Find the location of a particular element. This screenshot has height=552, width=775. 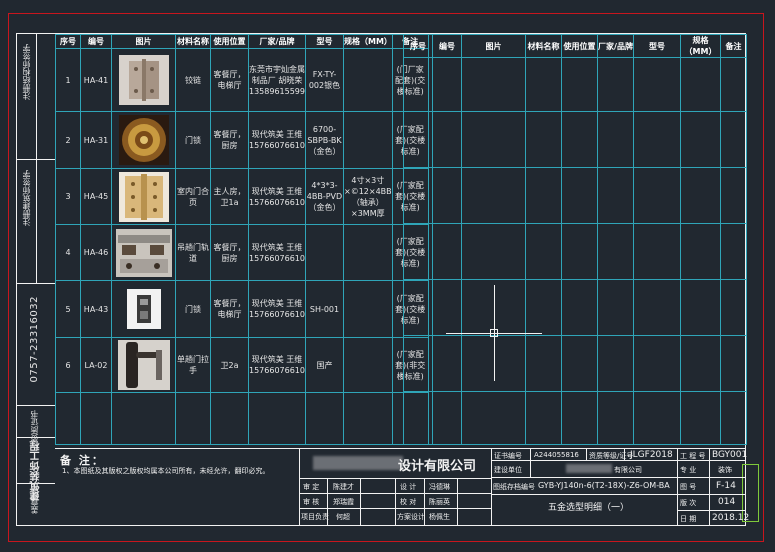

photo-sliding-track is located at coordinates (143, 252).